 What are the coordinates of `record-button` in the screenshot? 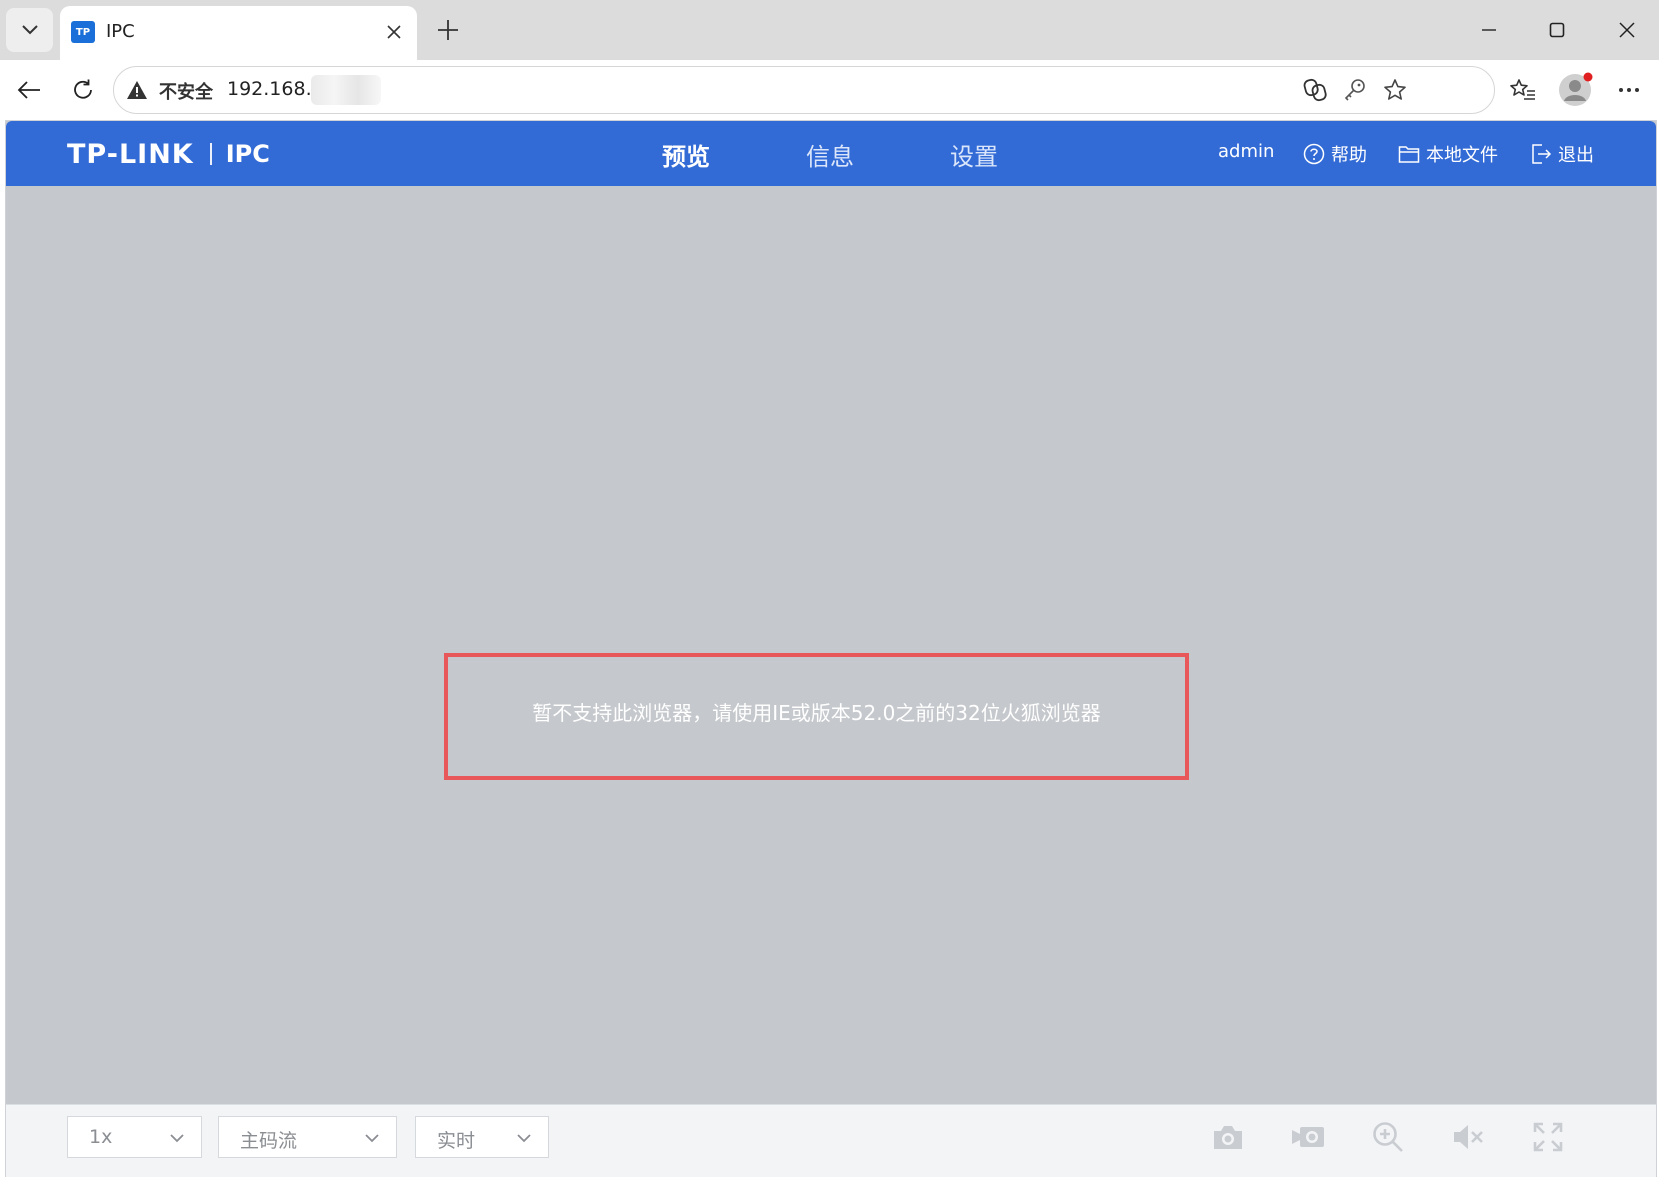 It's located at (1308, 1137).